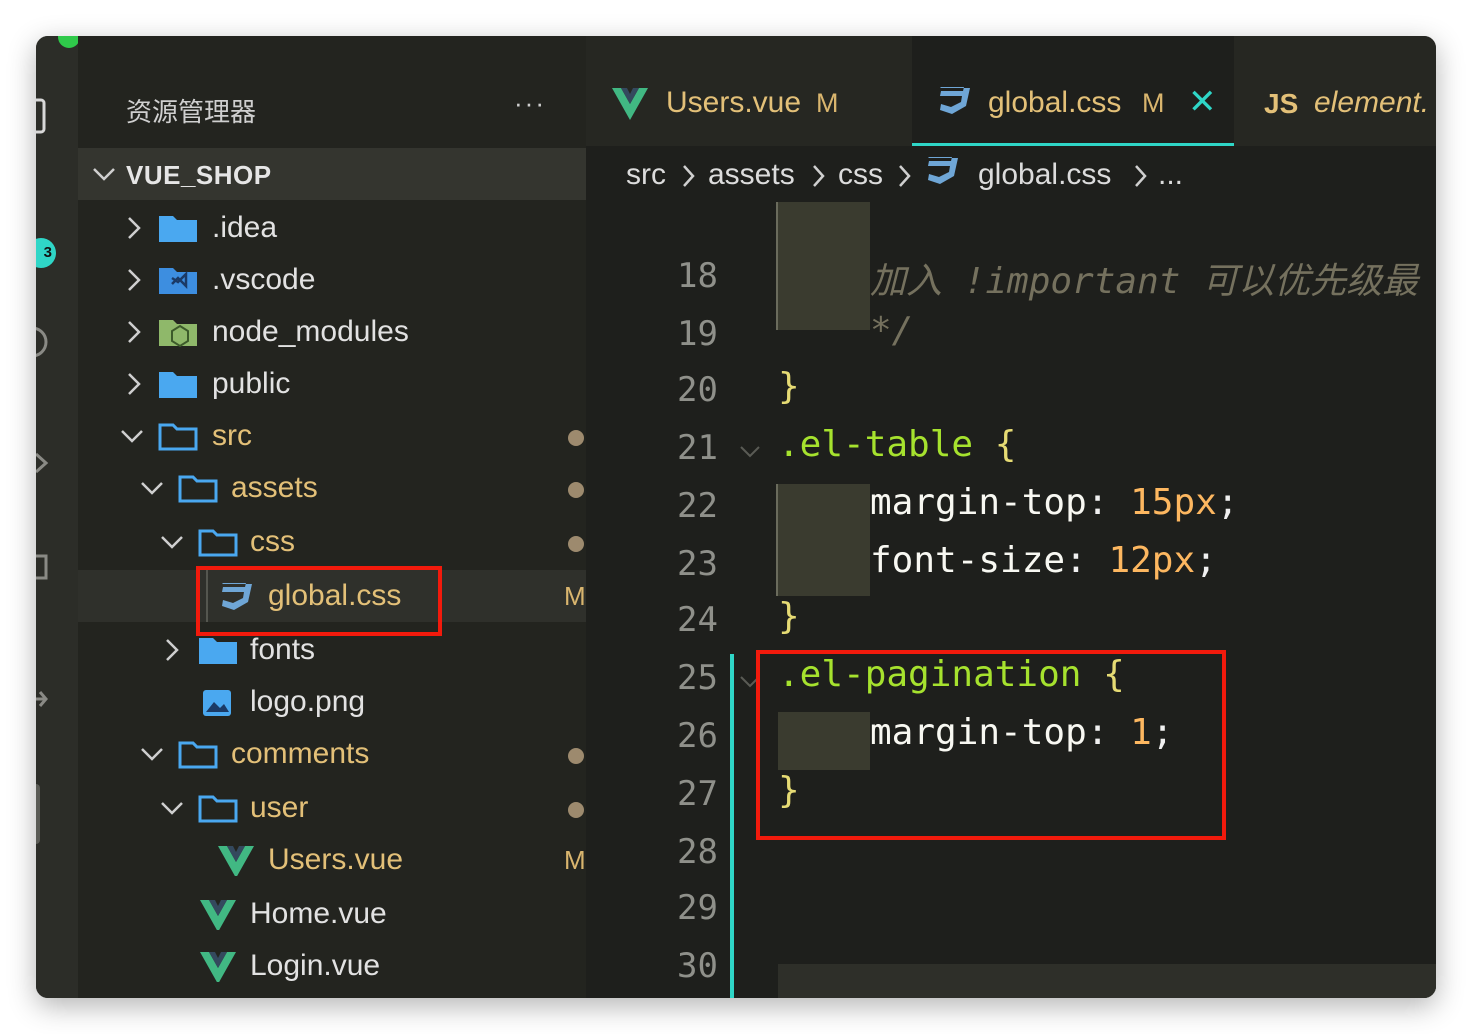  Describe the element at coordinates (300, 753) in the screenshot. I see `tree-item-label: comments` at that location.